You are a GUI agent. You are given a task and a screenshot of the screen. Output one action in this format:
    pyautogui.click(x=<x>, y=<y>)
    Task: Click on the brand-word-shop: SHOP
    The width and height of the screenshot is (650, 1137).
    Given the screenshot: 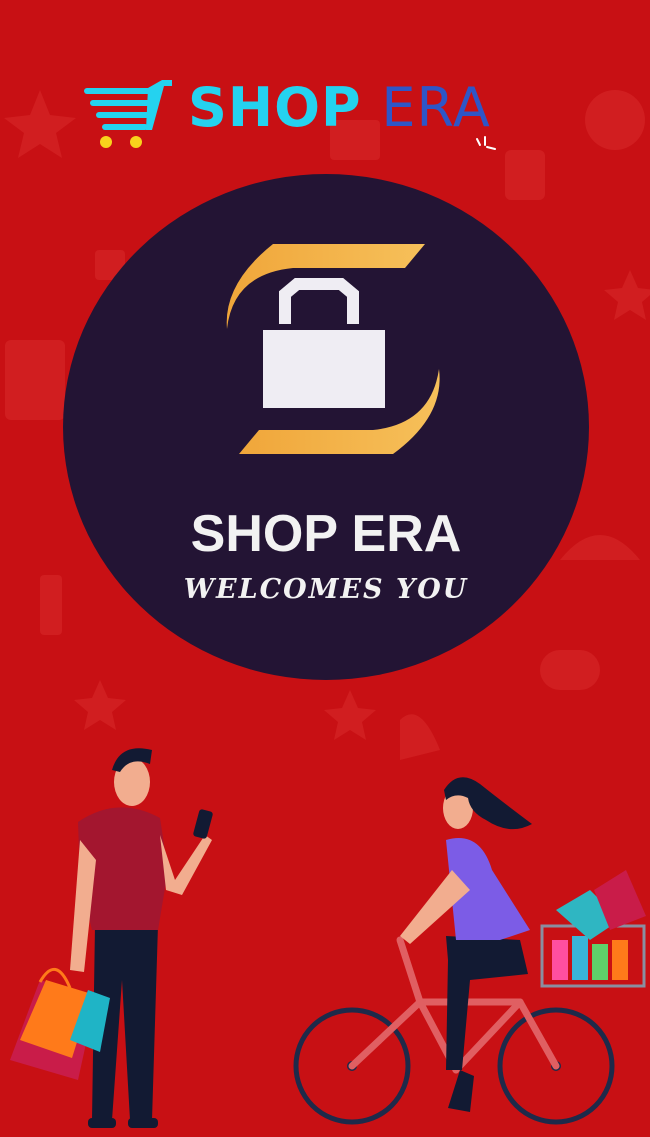 What is the action you would take?
    pyautogui.click(x=275, y=107)
    